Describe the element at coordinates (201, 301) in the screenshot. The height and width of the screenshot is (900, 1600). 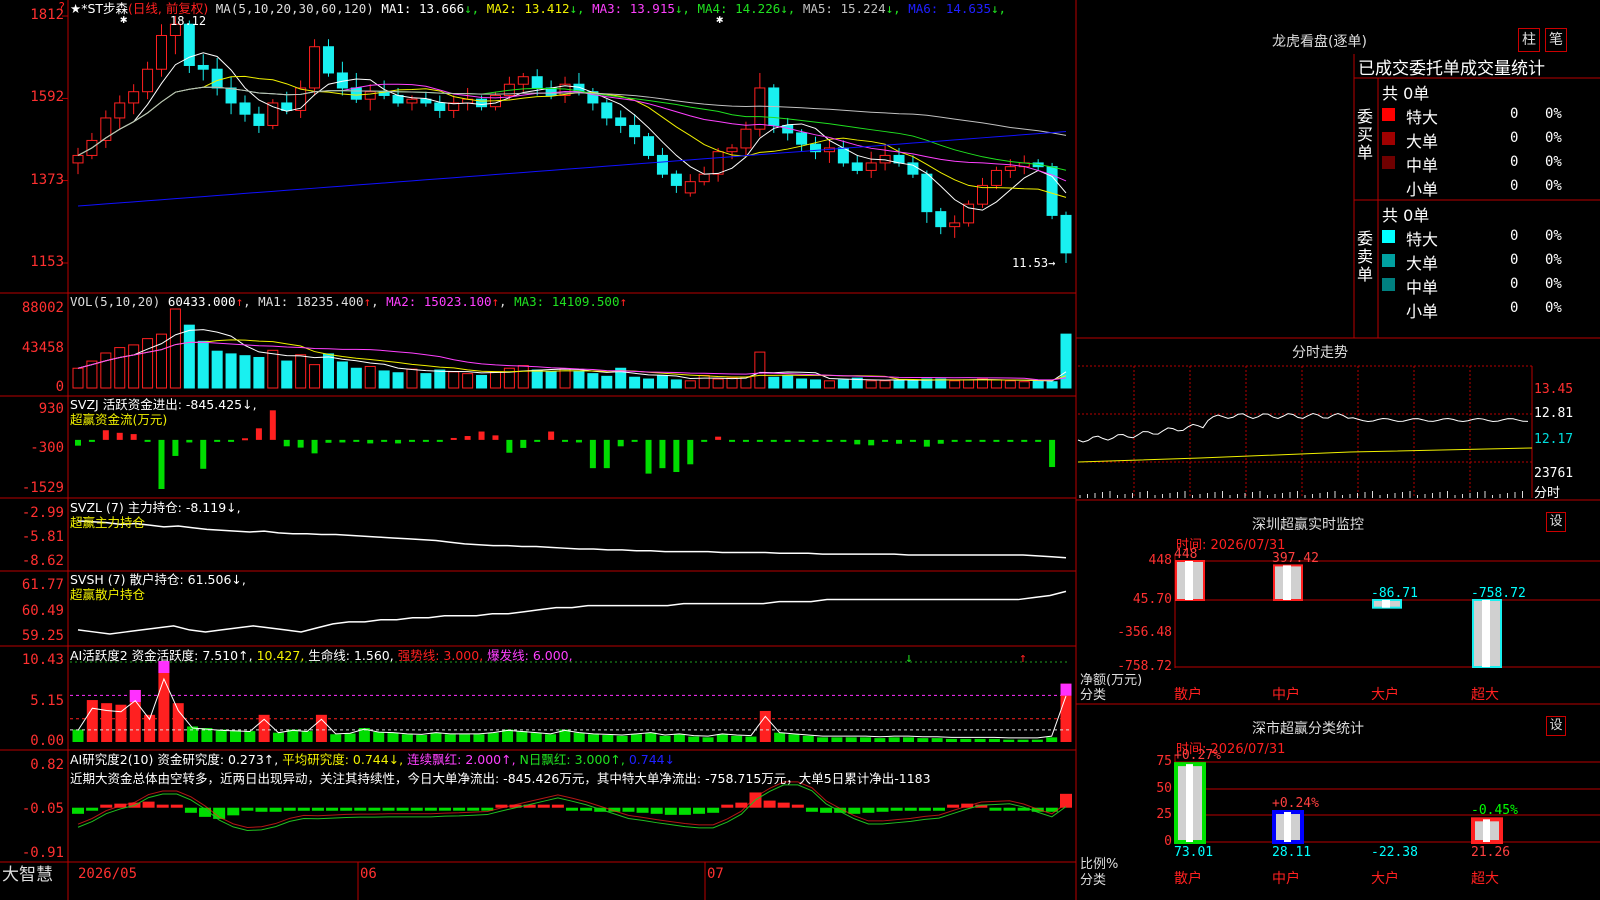
I see `vol-value: 60433.000` at that location.